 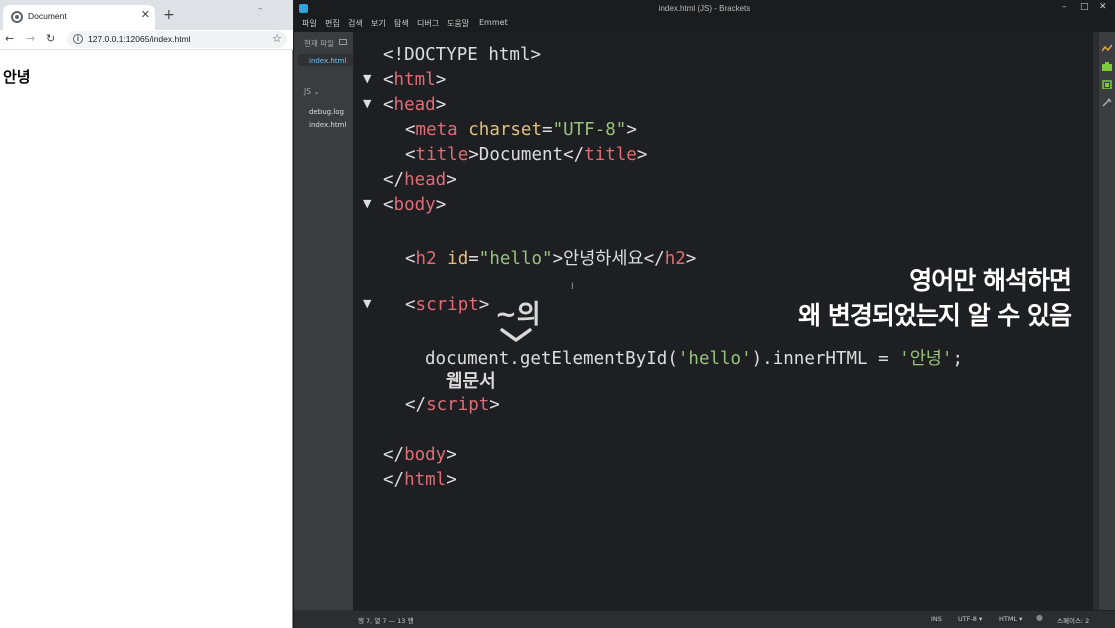 What do you see at coordinates (1107, 66) in the screenshot?
I see `extension-manager-icon` at bounding box center [1107, 66].